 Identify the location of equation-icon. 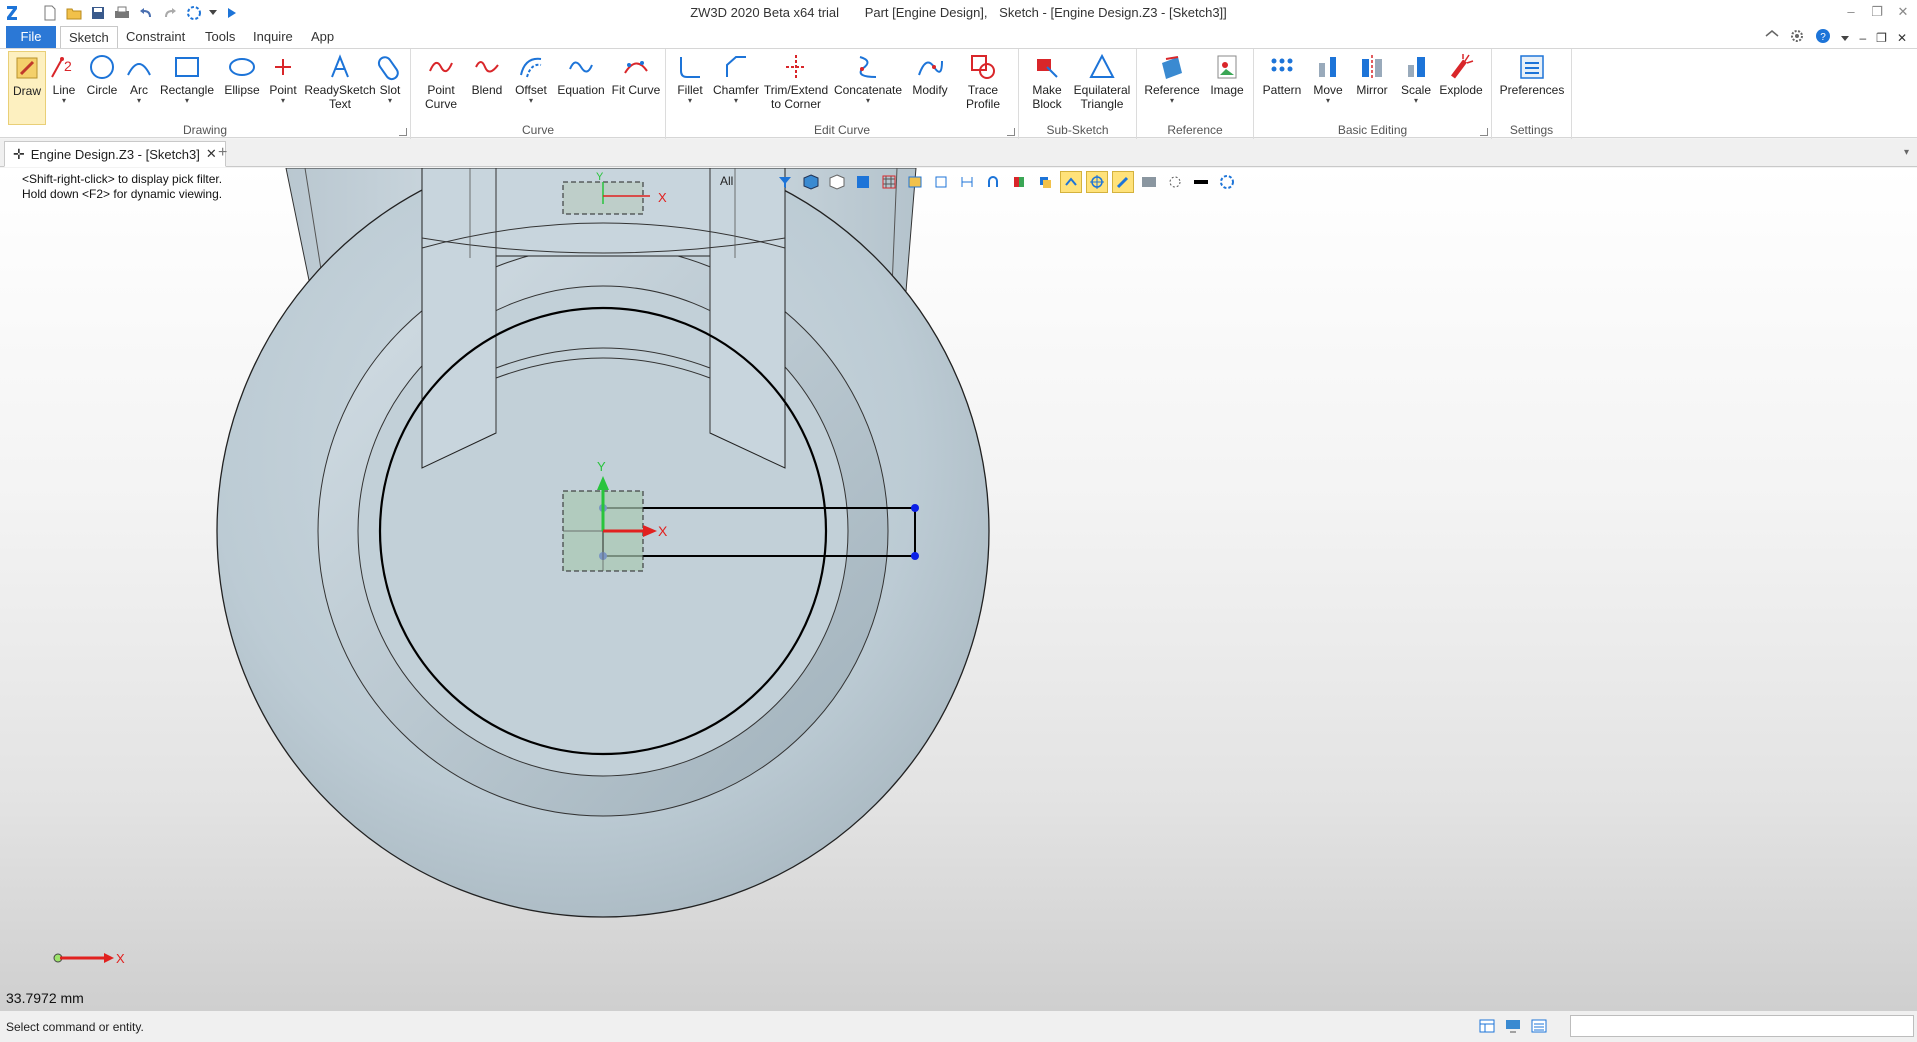
(581, 67).